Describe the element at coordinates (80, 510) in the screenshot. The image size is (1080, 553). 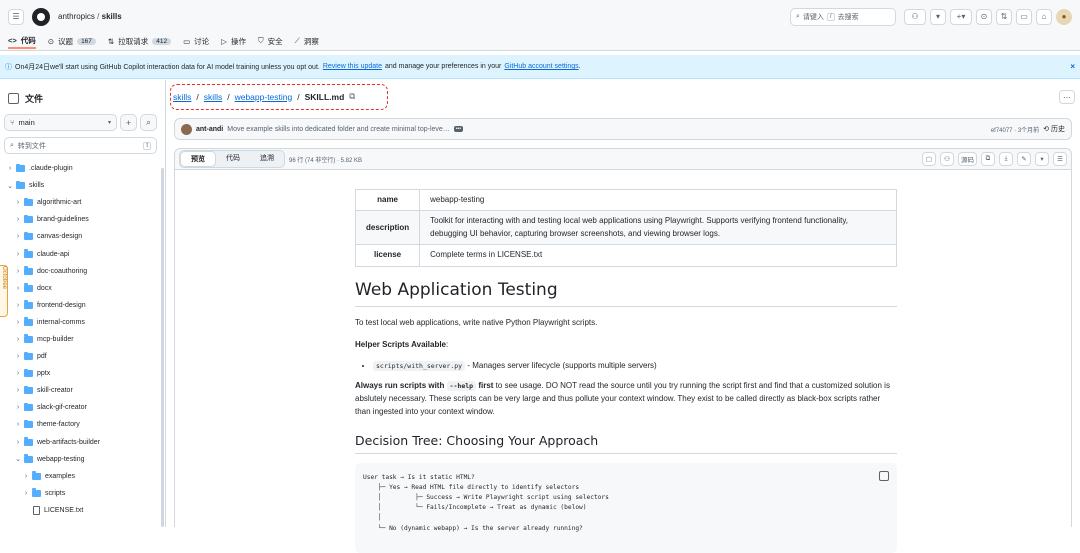
I see `tree-item: LICENSE.txt` at that location.